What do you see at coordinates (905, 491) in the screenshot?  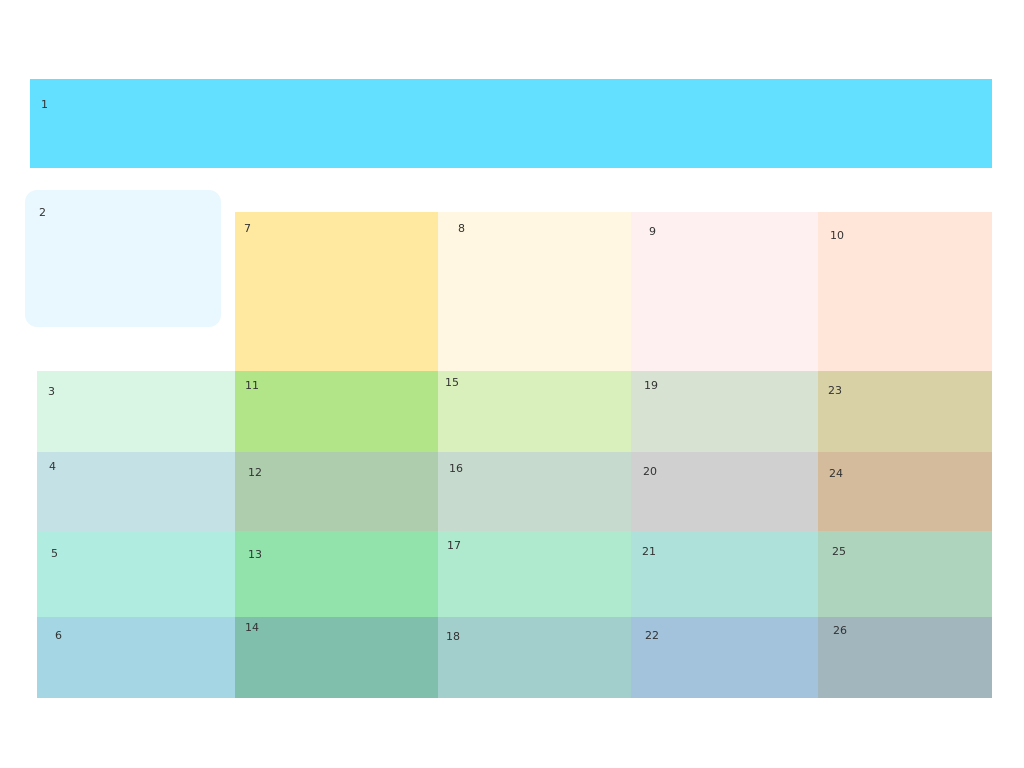 I see `grid-cell: 24` at bounding box center [905, 491].